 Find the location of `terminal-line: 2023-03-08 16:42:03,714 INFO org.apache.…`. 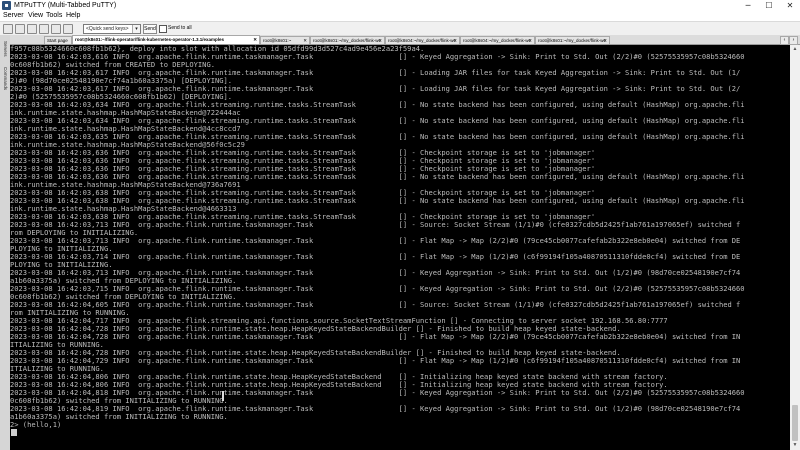

terminal-line: 2023-03-08 16:42:03,714 INFO org.apache.… is located at coordinates (375, 256).